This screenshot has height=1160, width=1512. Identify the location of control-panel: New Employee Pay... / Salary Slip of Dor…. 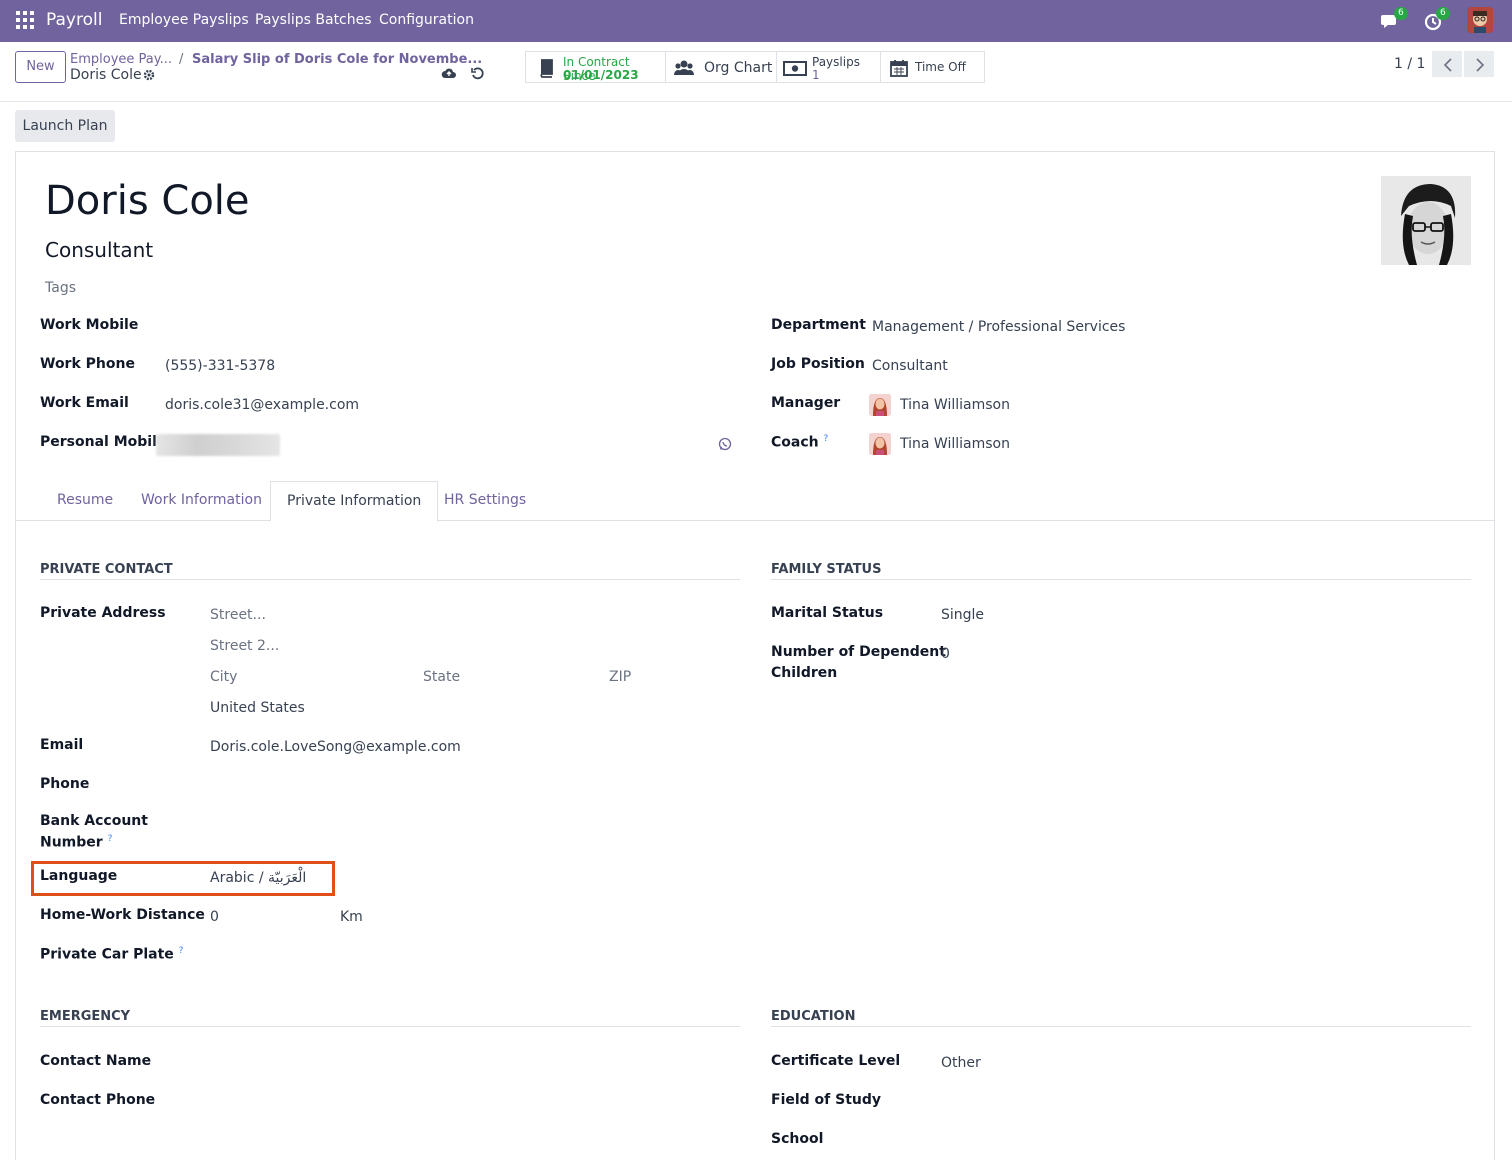
(756, 72).